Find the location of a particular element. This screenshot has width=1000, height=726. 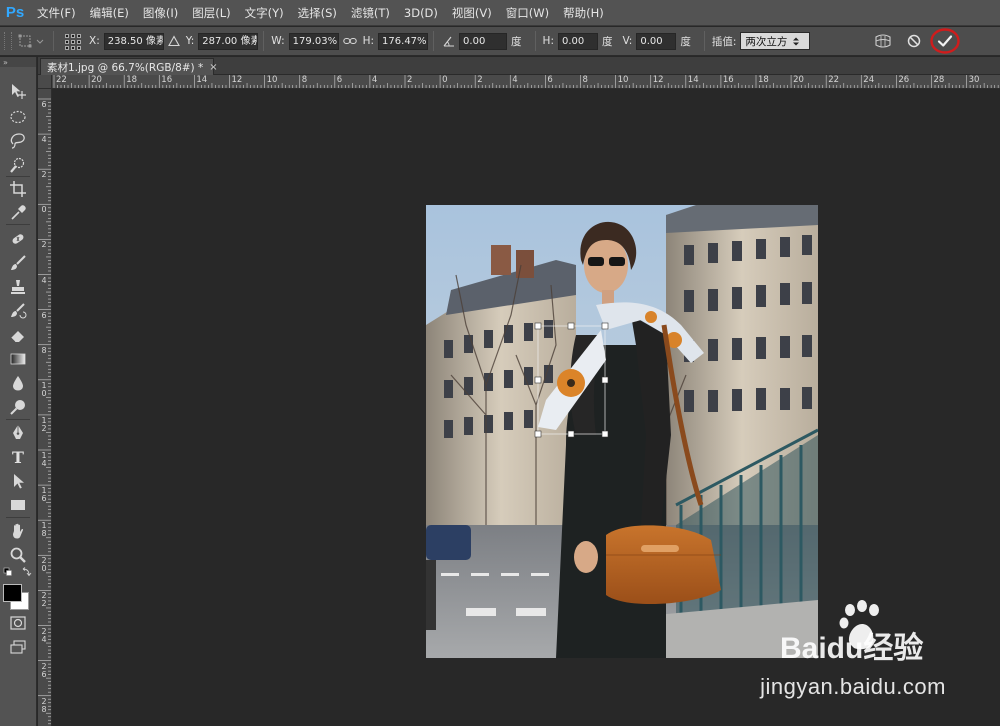

menu-3d: 3D(D) is located at coordinates (421, 13).